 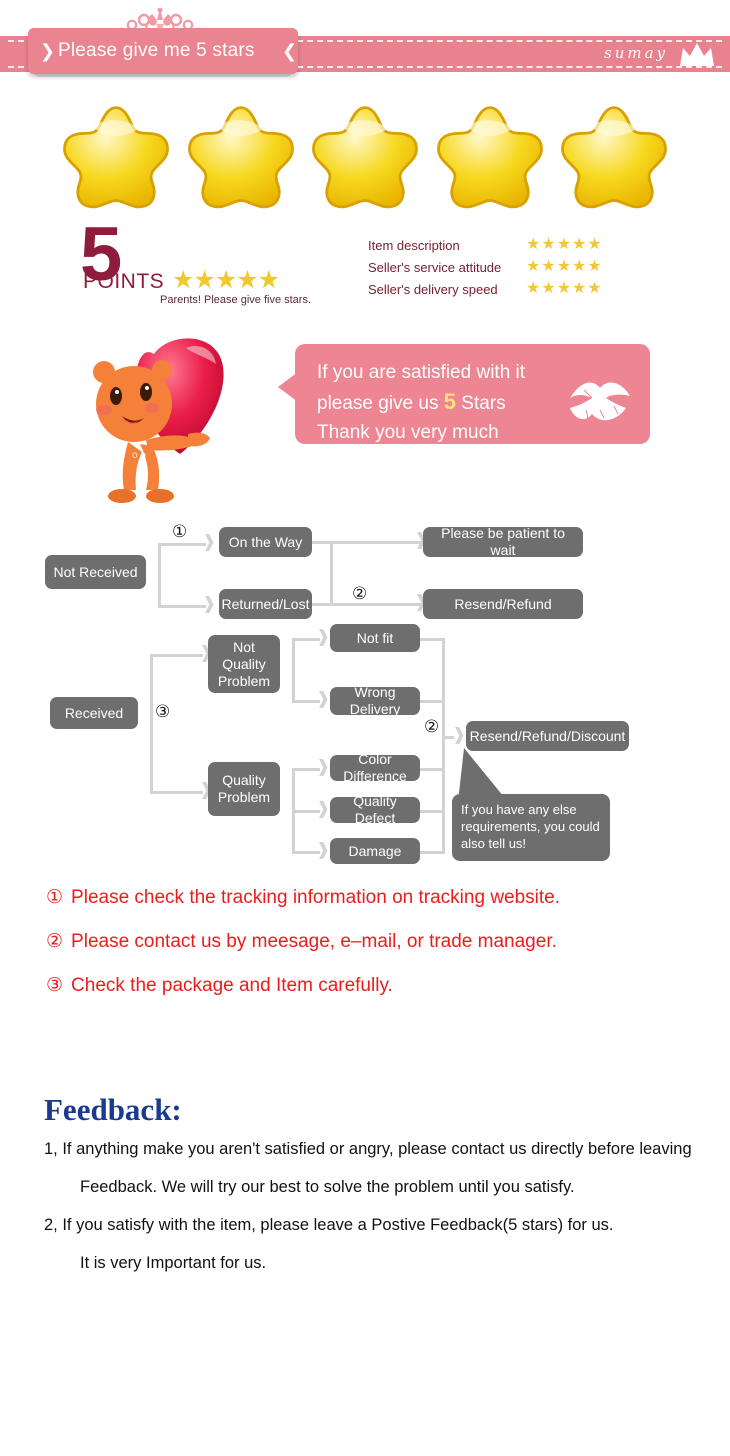 What do you see at coordinates (697, 54) in the screenshot?
I see `brand-crown-icon` at bounding box center [697, 54].